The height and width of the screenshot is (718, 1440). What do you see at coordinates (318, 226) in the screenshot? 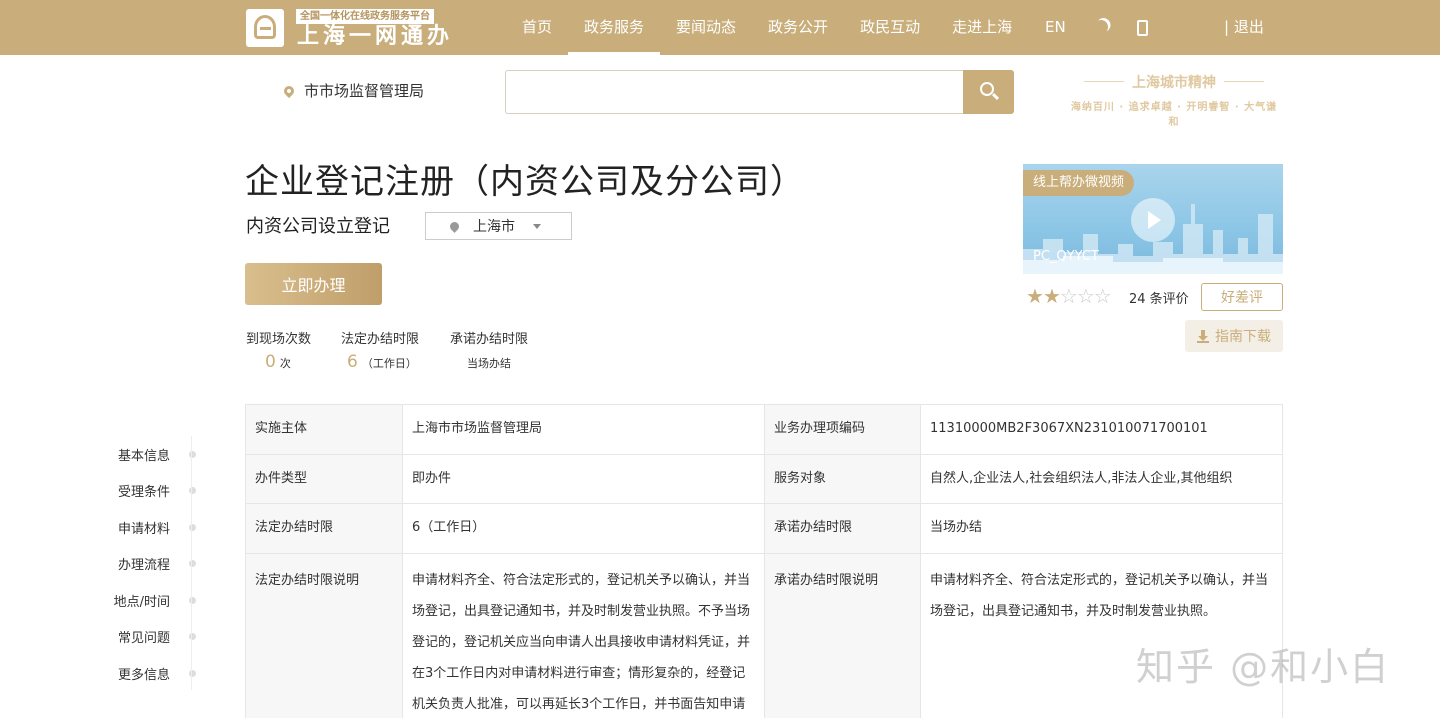
I see `service-subtitle: 内资公司设立登记` at bounding box center [318, 226].